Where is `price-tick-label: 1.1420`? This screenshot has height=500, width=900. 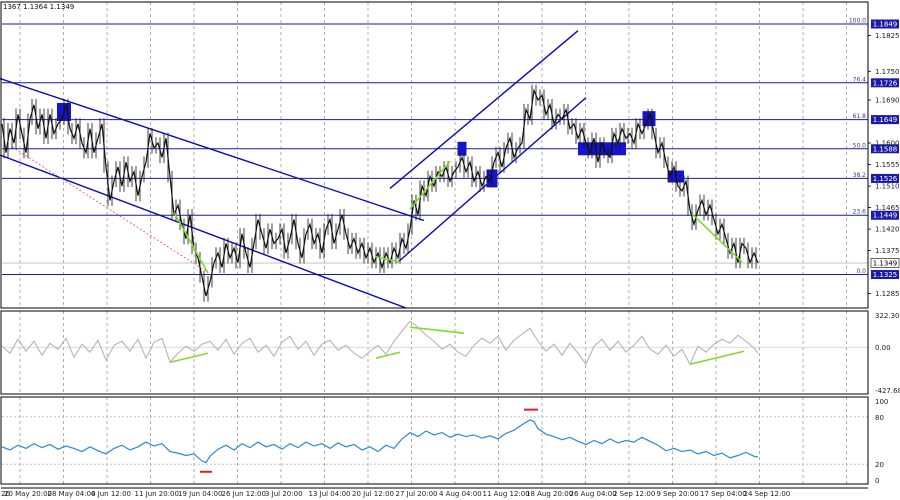 price-tick-label: 1.1420 is located at coordinates (887, 230).